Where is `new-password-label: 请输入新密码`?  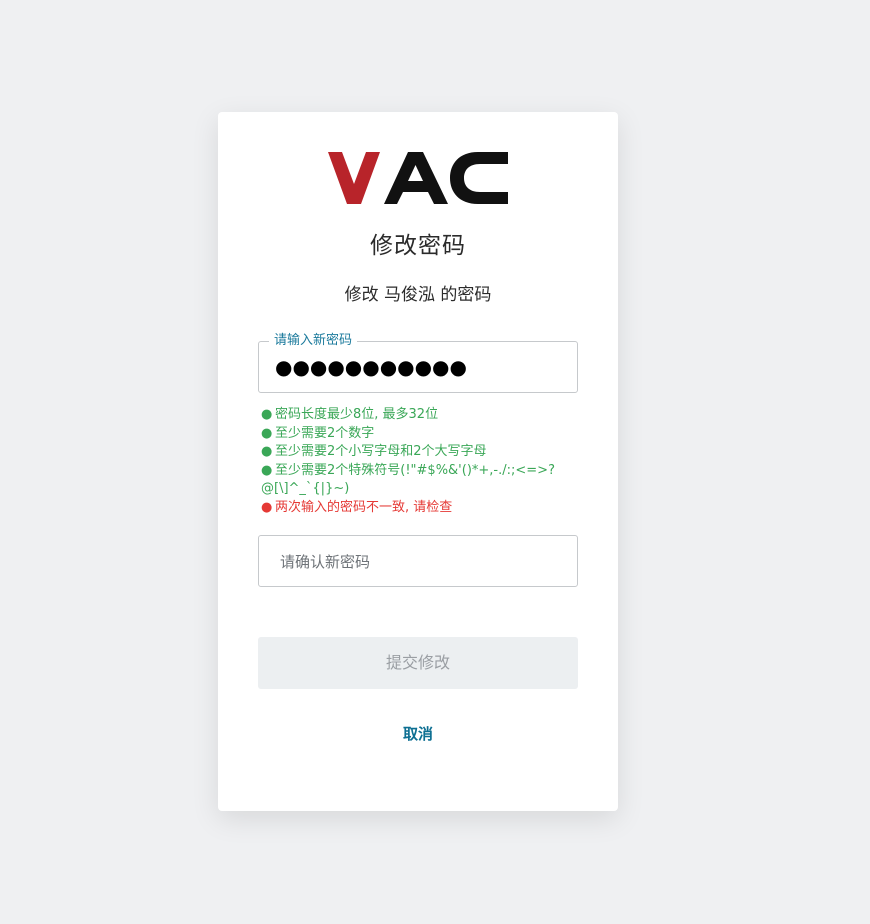 new-password-label: 请输入新密码 is located at coordinates (313, 341).